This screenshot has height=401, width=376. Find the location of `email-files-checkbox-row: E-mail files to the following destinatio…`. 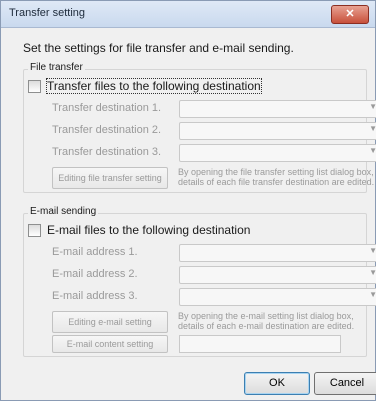

email-files-checkbox-row: E-mail files to the following destinatio… is located at coordinates (139, 230).